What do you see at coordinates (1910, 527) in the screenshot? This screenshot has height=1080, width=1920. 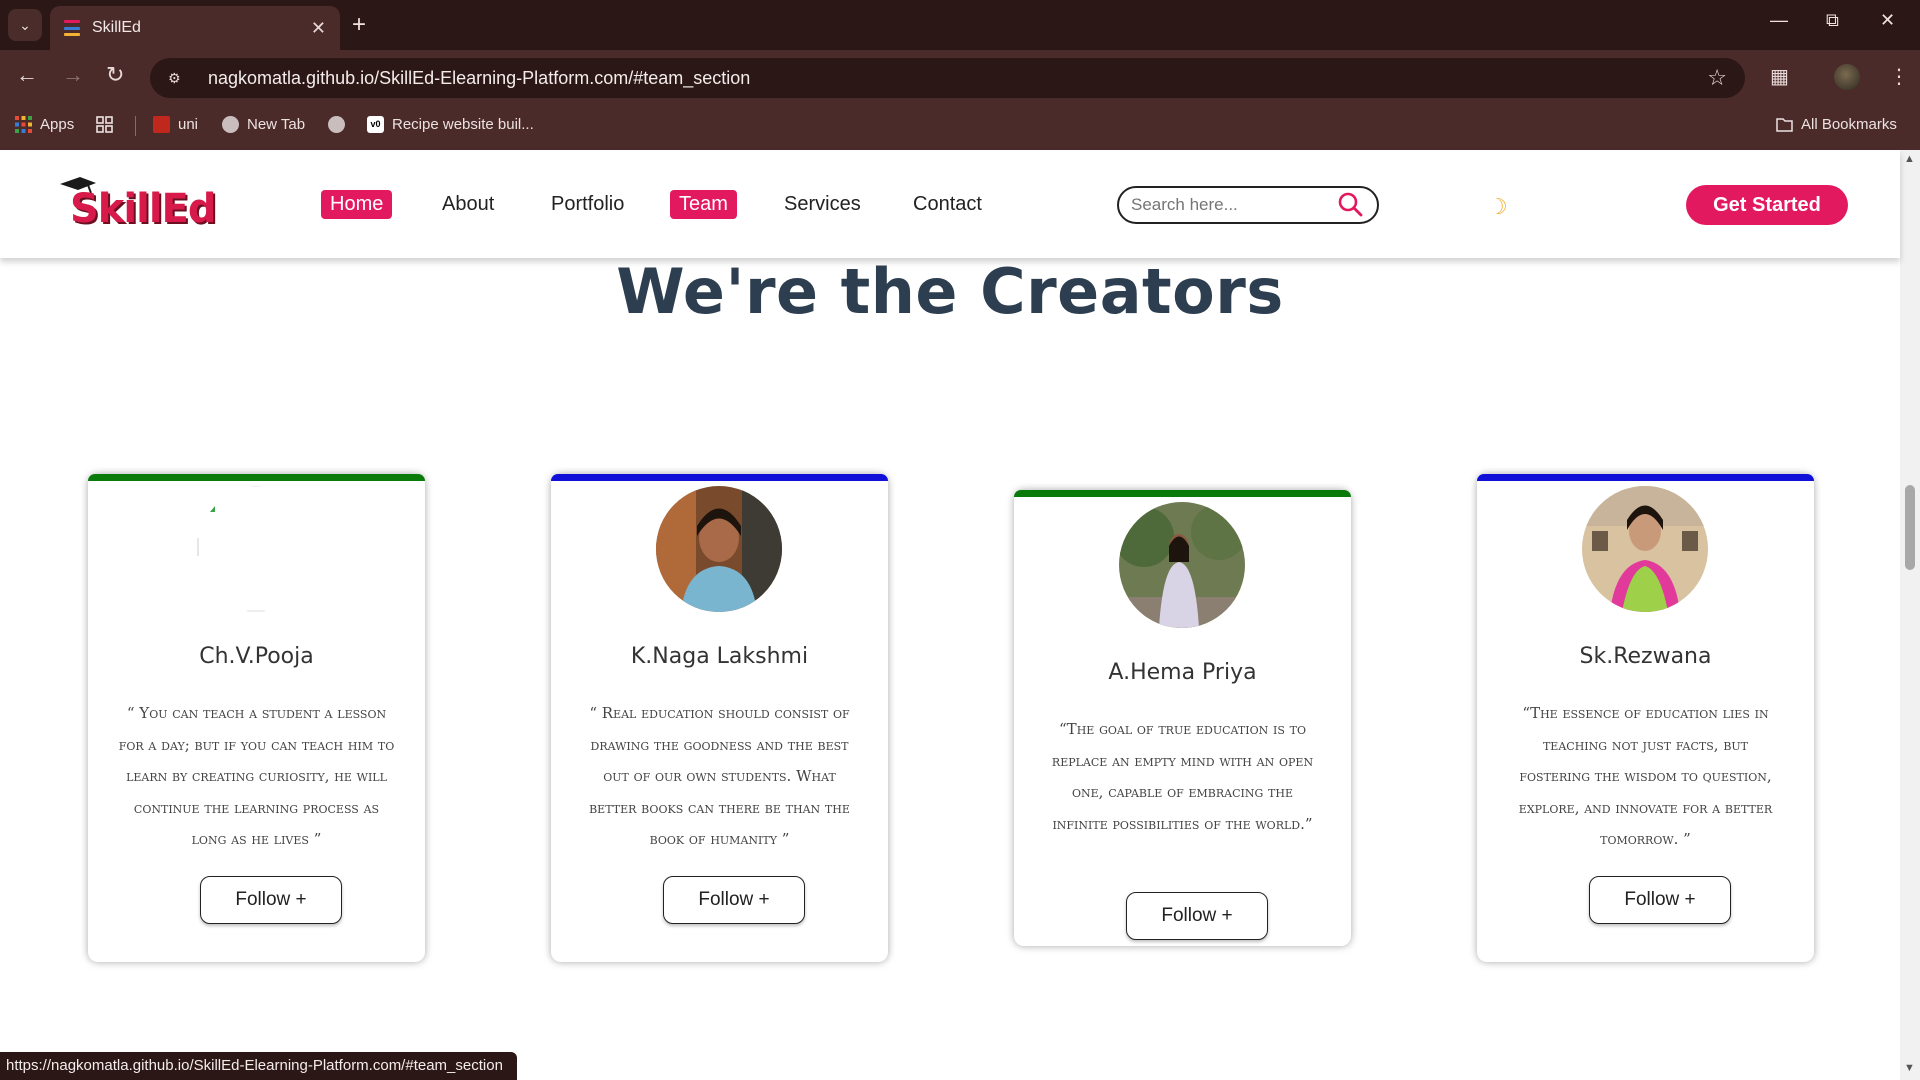 I see `scrollbar-thumb` at bounding box center [1910, 527].